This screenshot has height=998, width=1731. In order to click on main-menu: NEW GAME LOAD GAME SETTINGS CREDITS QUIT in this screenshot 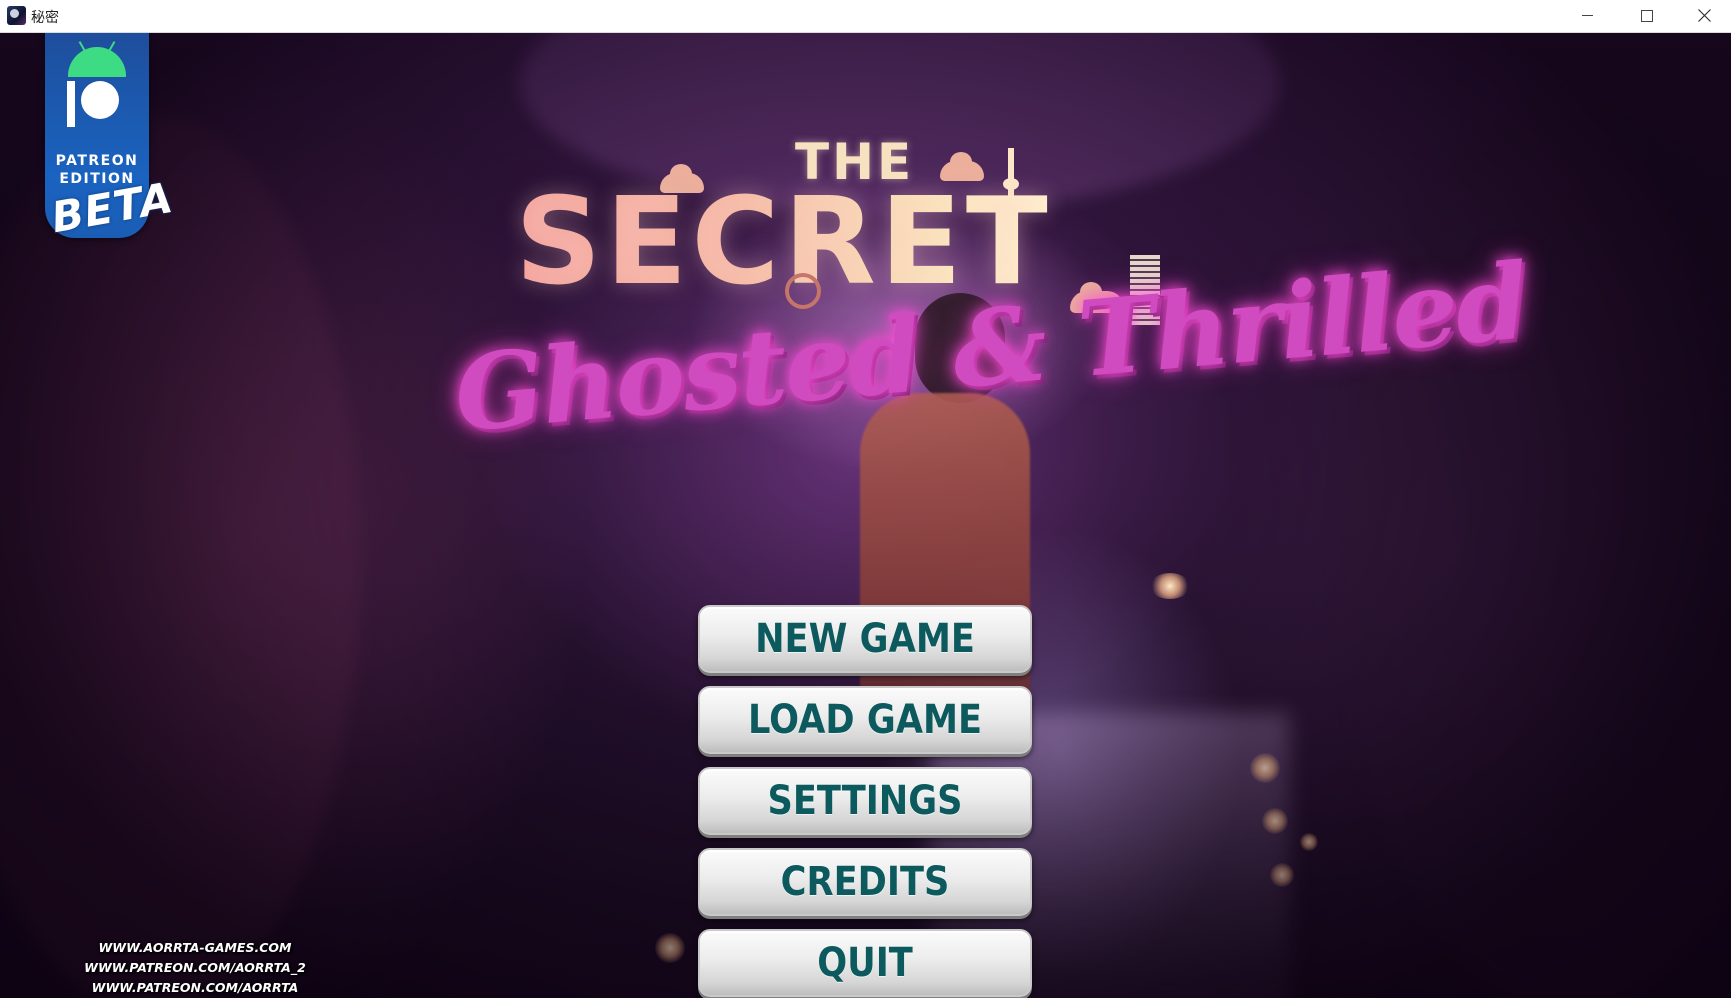, I will do `click(866, 801)`.